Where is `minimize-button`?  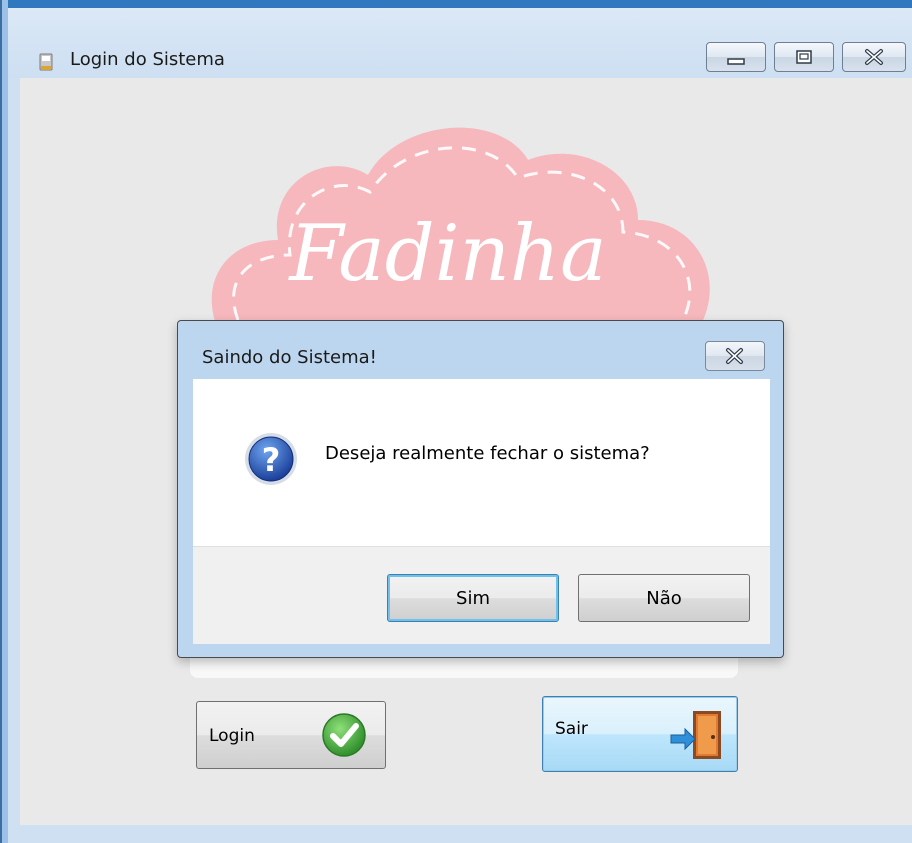 minimize-button is located at coordinates (736, 57).